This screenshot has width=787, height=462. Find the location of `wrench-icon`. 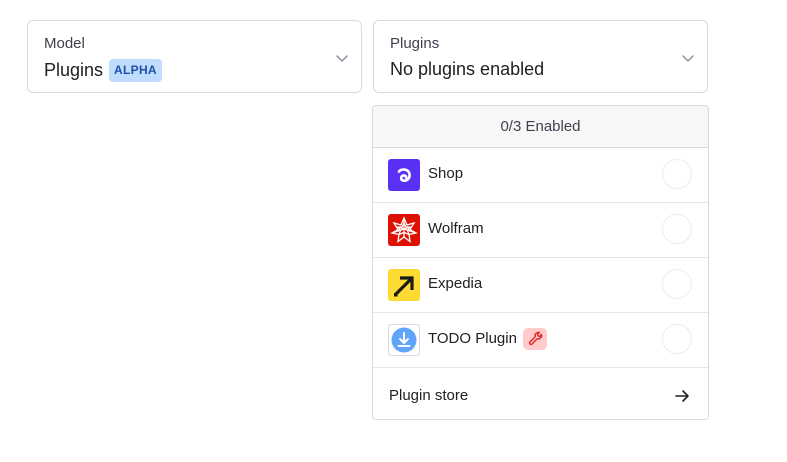

wrench-icon is located at coordinates (535, 339).